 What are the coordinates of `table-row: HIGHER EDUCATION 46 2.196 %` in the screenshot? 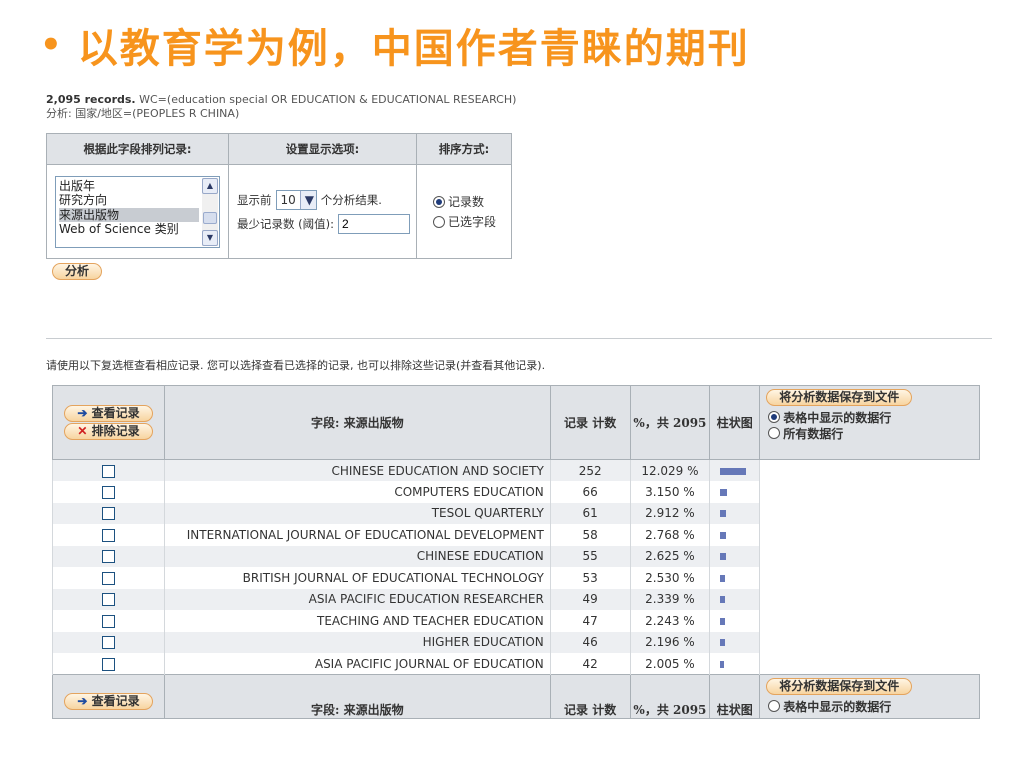 It's located at (516, 642).